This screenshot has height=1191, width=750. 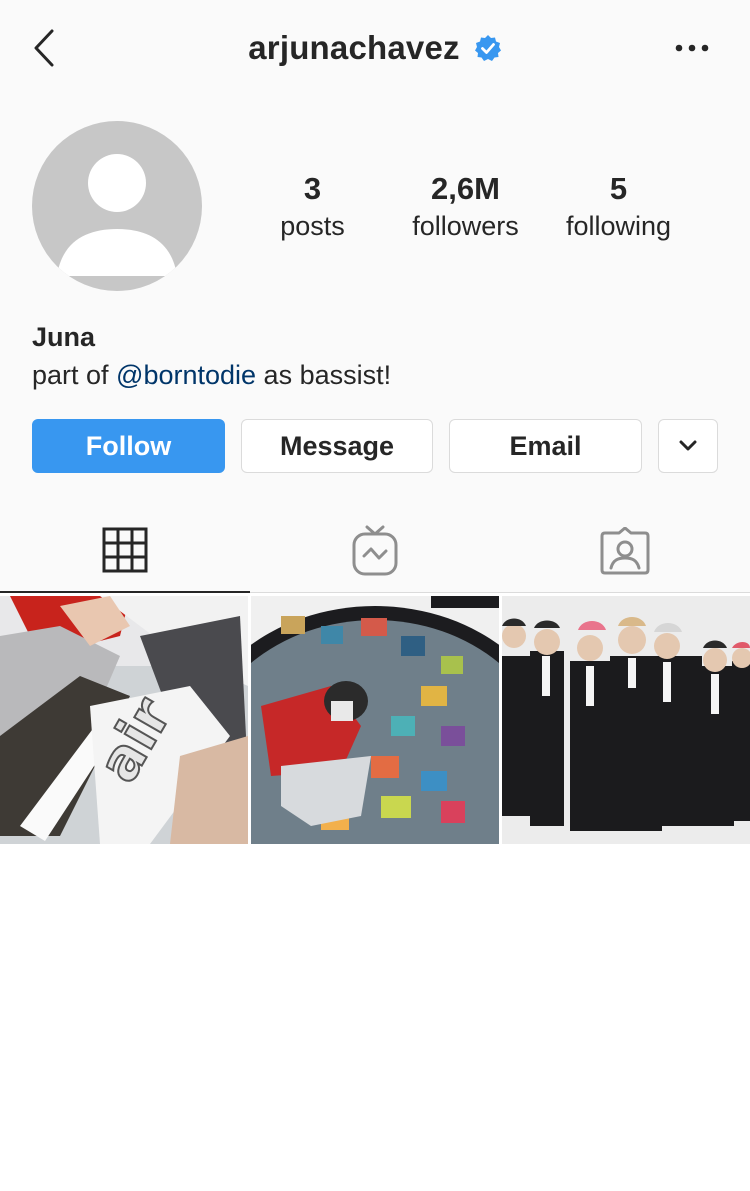 I want to click on display-name: Juna, so click(x=64, y=337).